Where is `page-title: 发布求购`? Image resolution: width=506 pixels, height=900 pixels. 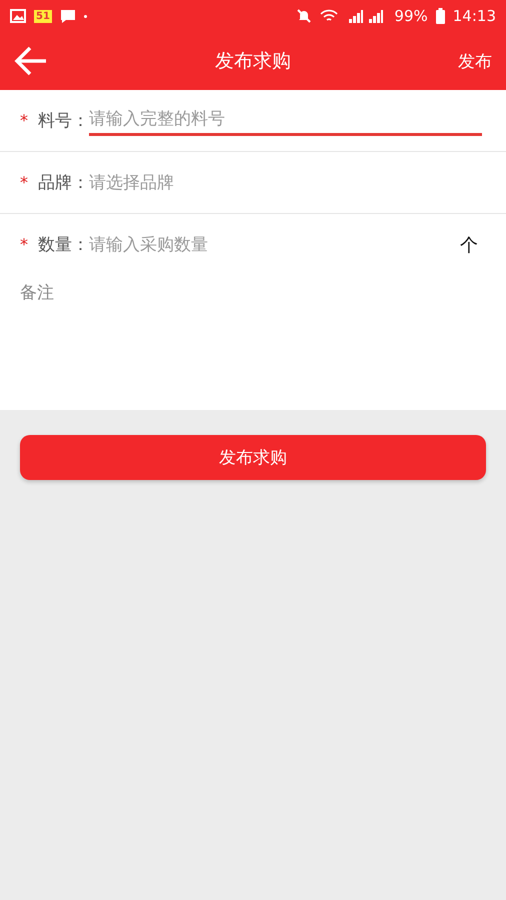 page-title: 发布求购 is located at coordinates (253, 61).